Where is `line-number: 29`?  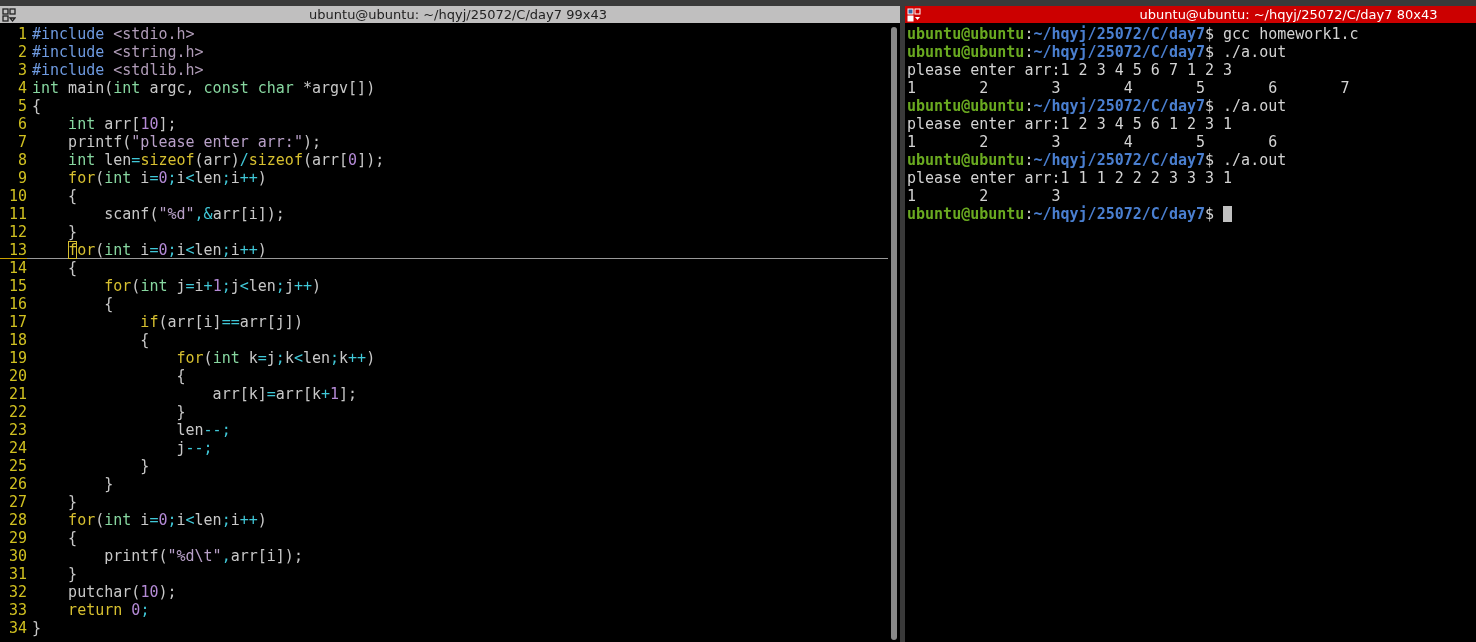 line-number: 29 is located at coordinates (17, 538).